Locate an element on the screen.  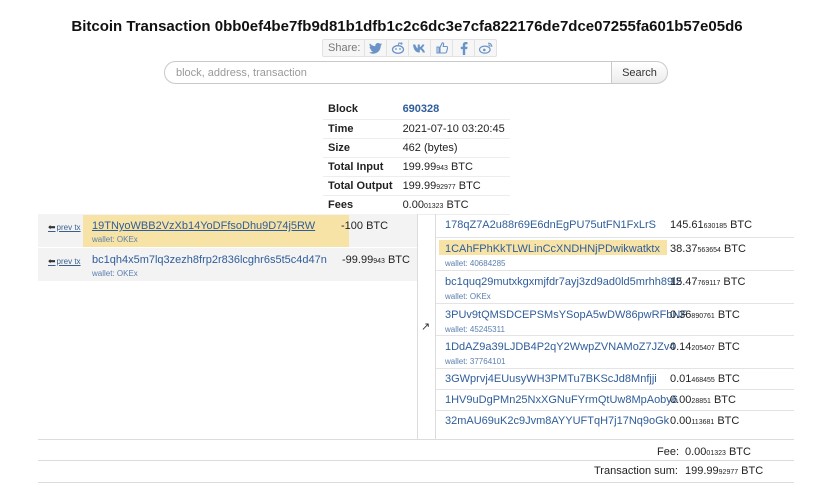
info-row-block: Block 690328 is located at coordinates (416, 110).